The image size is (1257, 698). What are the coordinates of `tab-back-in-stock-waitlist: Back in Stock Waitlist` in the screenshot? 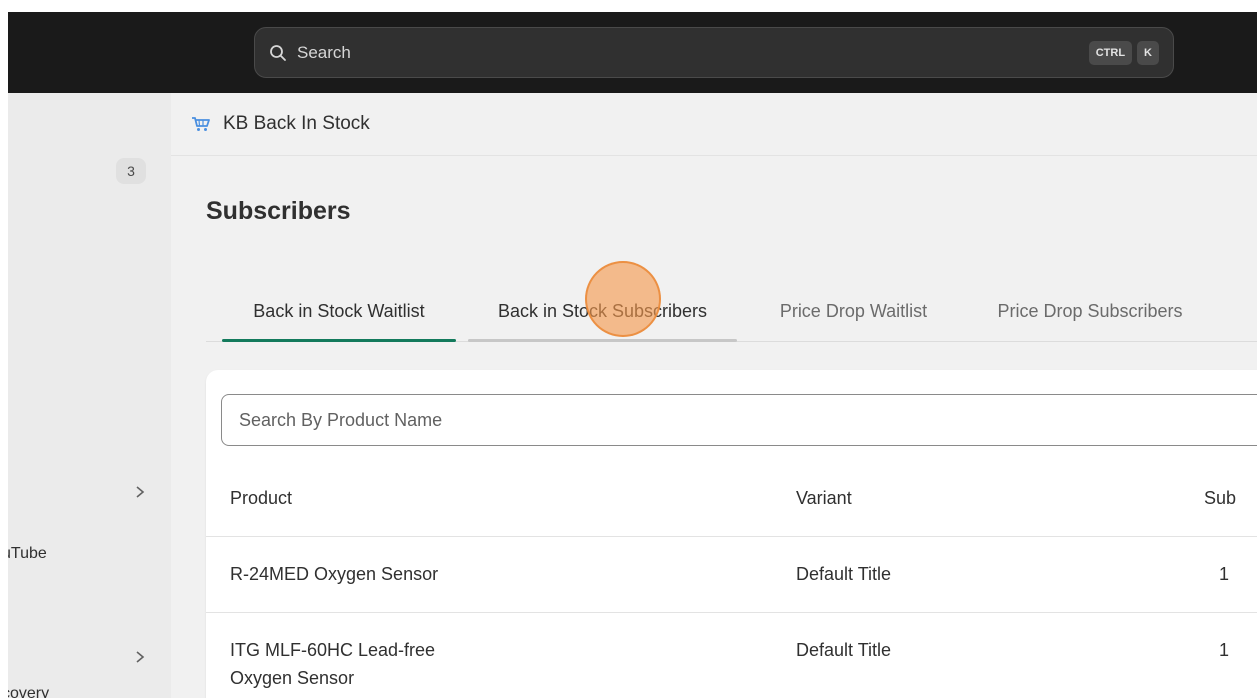 It's located at (339, 311).